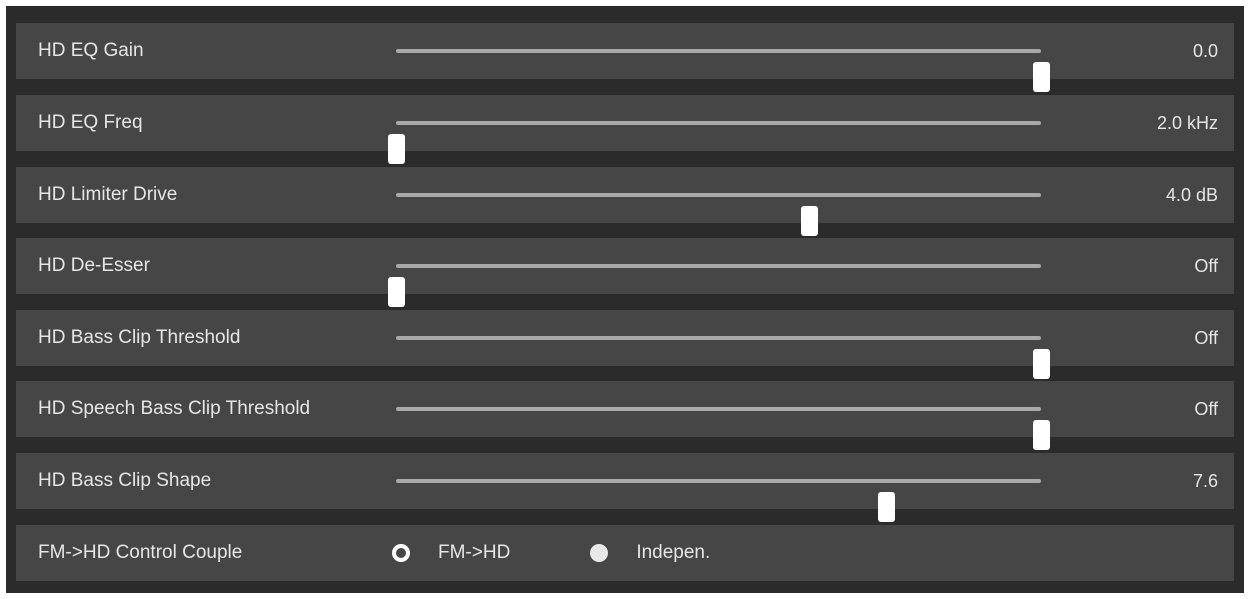 This screenshot has height=599, width=1250. I want to click on radio-label-indepen: Indepen., so click(673, 552).